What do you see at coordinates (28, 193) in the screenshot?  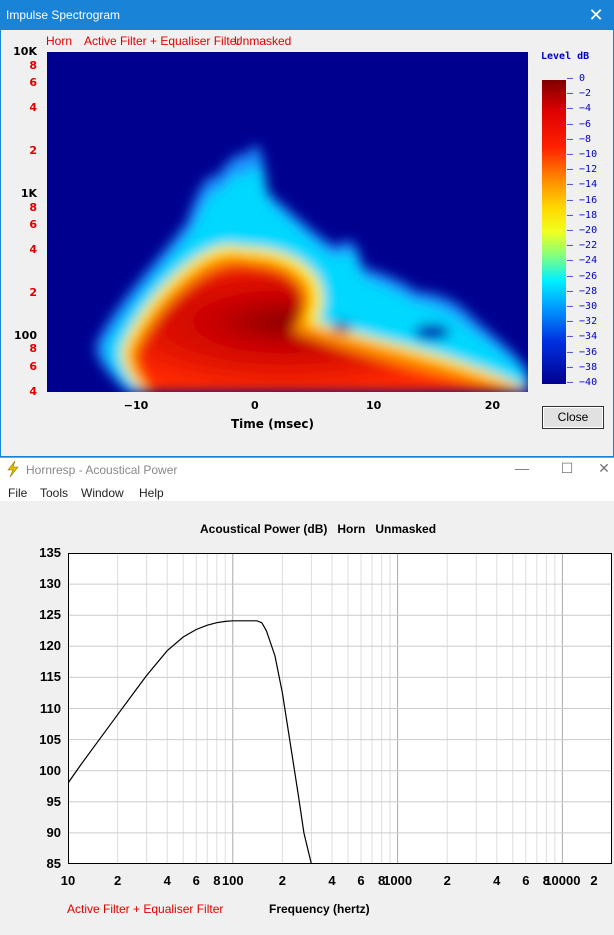 I see `spectrogram-y-tick: 1K` at bounding box center [28, 193].